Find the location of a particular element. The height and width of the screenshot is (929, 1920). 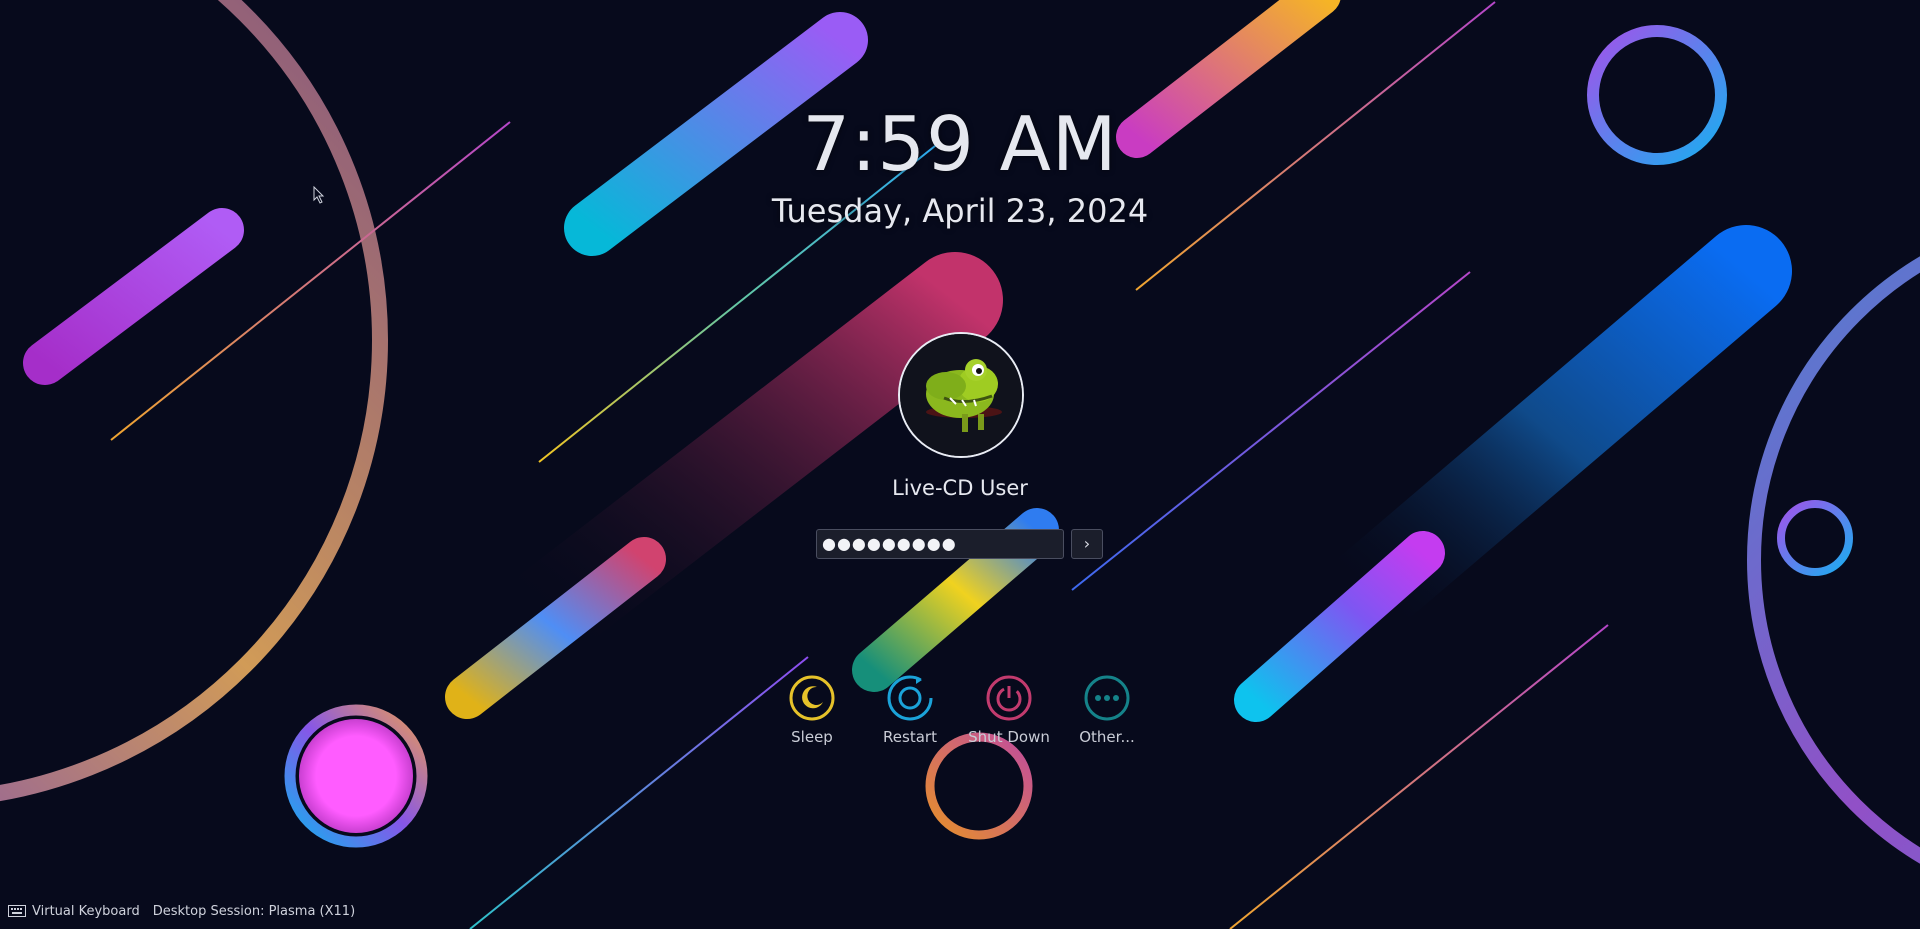

desktop-session-selector: Desktop Session: Plasma (X11) is located at coordinates (254, 911).